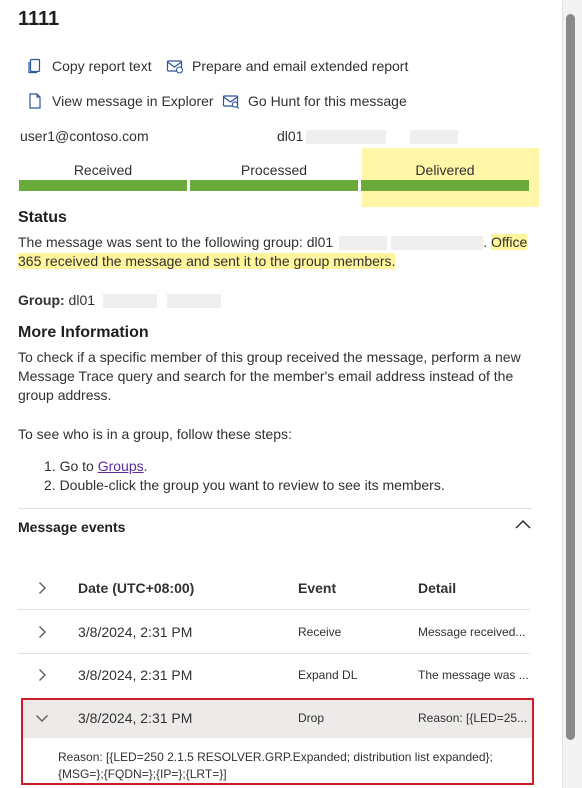  I want to click on prepare-email-report-button: Prepare and email extended report, so click(287, 66).